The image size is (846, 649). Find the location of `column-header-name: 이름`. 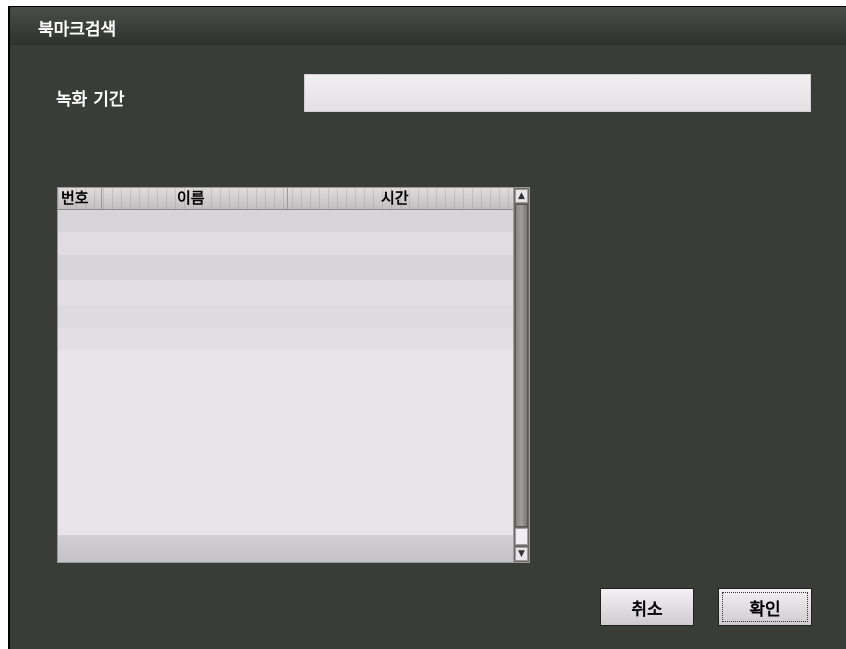

column-header-name: 이름 is located at coordinates (195, 198).